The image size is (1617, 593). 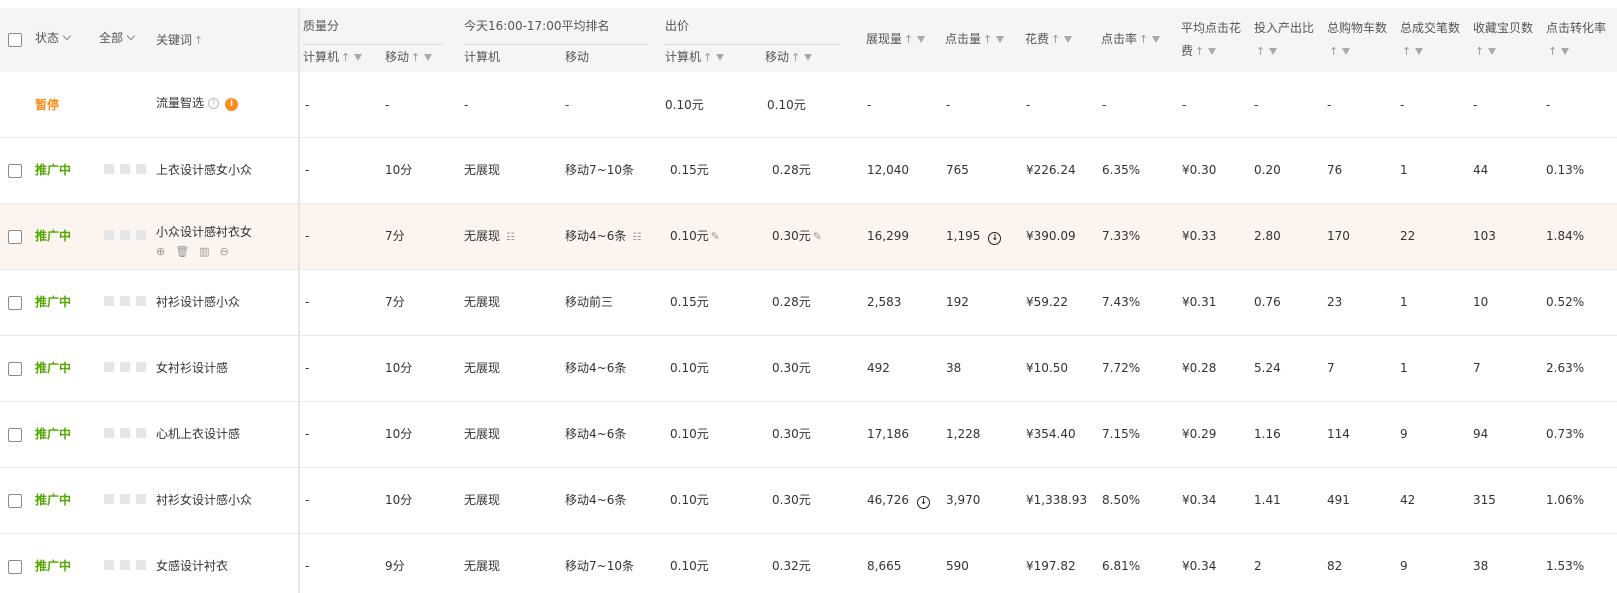 I want to click on cpc-value: ¥0.29, so click(x=1199, y=434).